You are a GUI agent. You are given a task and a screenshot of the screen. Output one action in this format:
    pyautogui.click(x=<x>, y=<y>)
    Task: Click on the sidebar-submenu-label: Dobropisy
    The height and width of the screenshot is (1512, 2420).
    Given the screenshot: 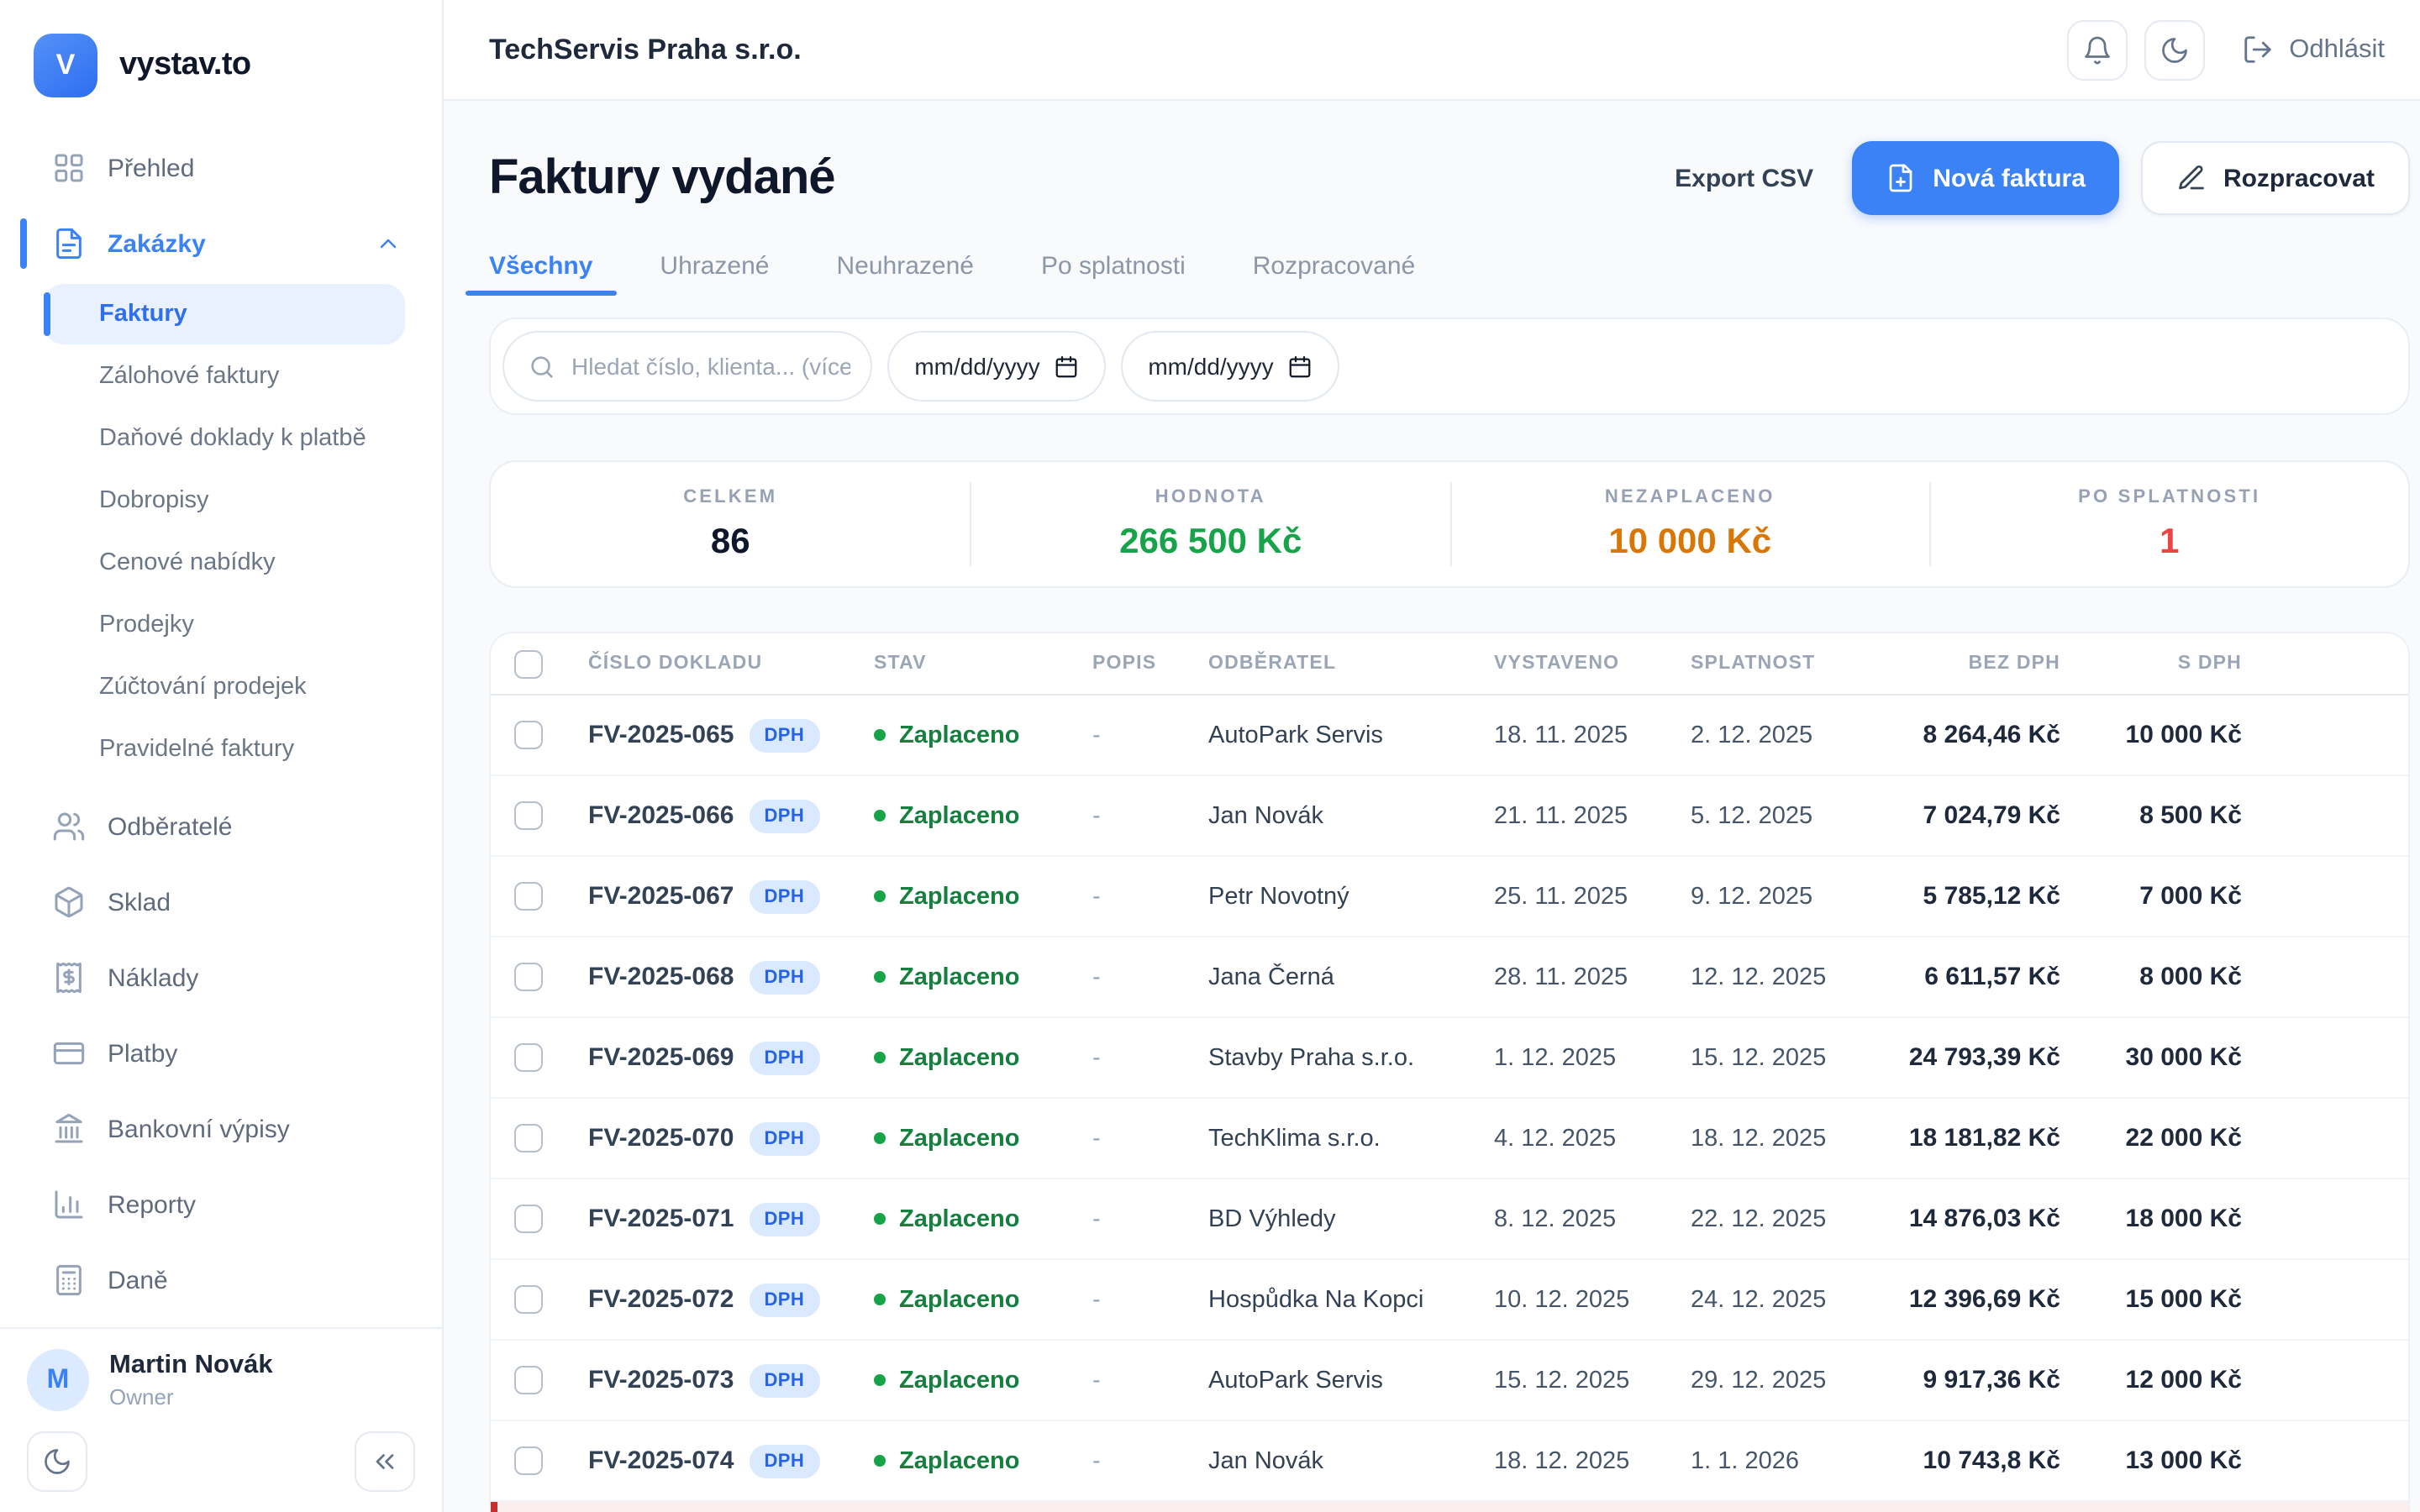 What is the action you would take?
    pyautogui.click(x=154, y=500)
    